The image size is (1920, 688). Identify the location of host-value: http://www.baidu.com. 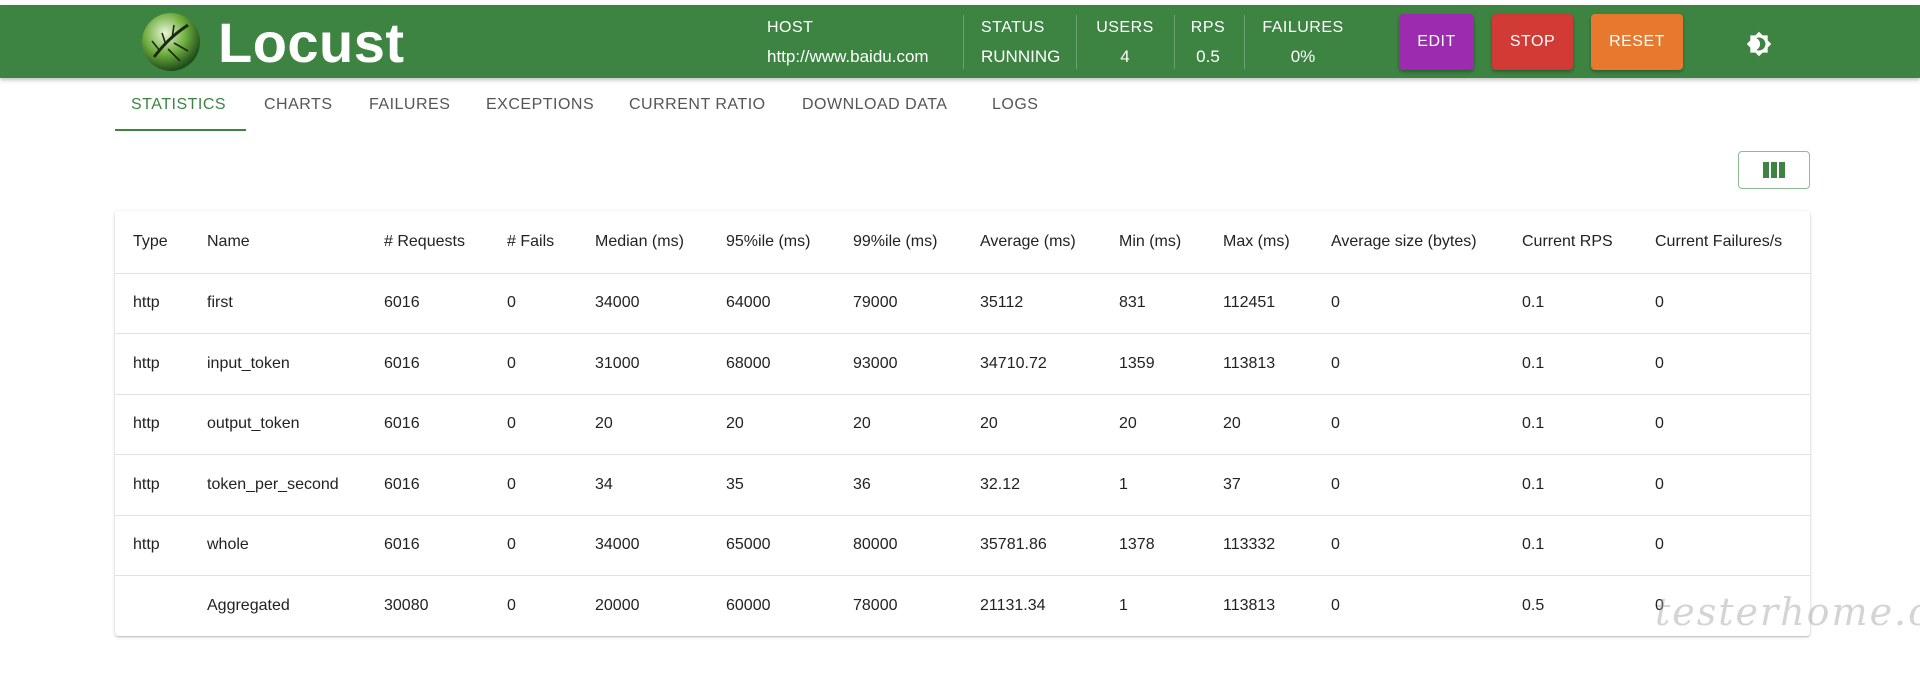
(848, 56).